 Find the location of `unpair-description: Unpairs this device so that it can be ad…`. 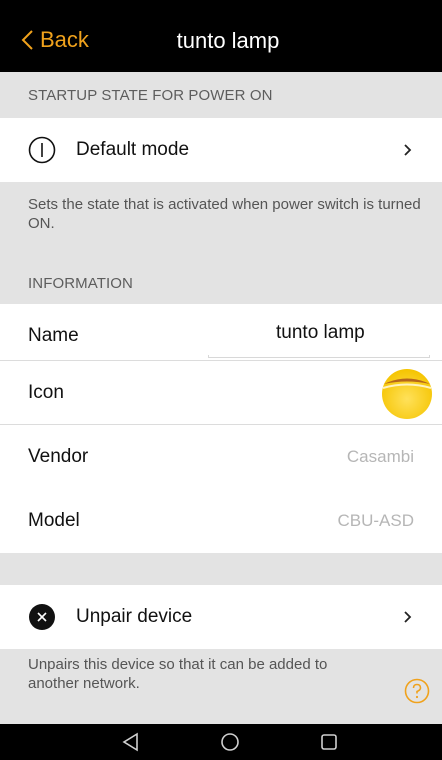

unpair-description: Unpairs this device so that it can be ad… is located at coordinates (178, 674).